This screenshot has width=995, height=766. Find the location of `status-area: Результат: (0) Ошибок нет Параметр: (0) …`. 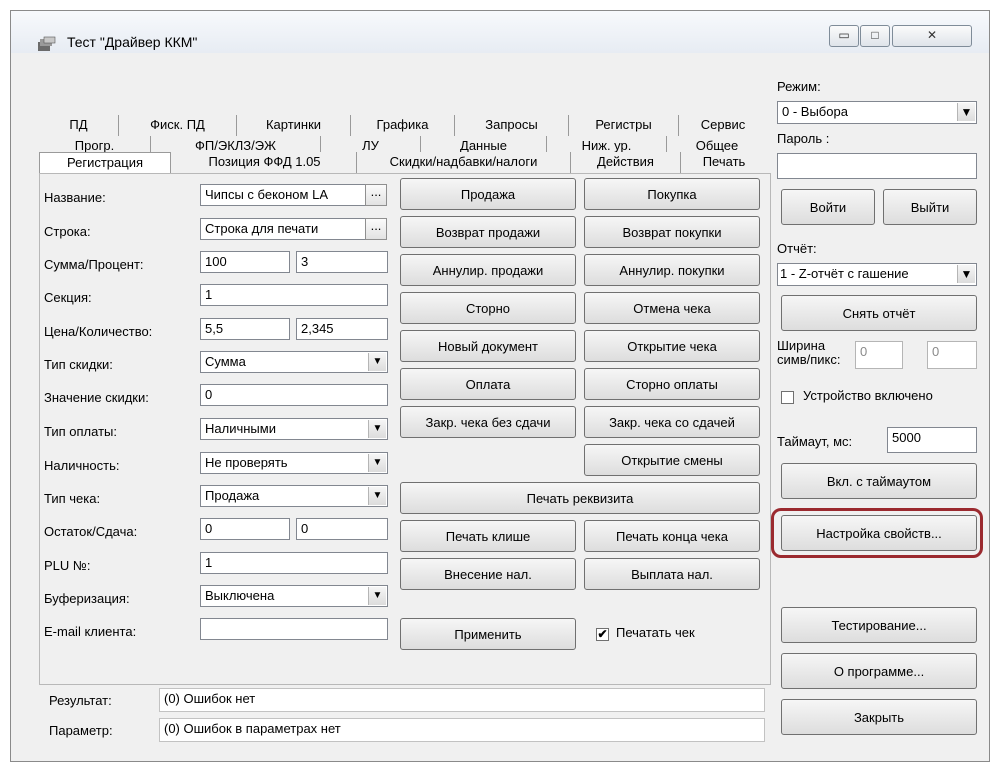

status-area: Результат: (0) Ошибок нет Параметр: (0) … is located at coordinates (405, 717).